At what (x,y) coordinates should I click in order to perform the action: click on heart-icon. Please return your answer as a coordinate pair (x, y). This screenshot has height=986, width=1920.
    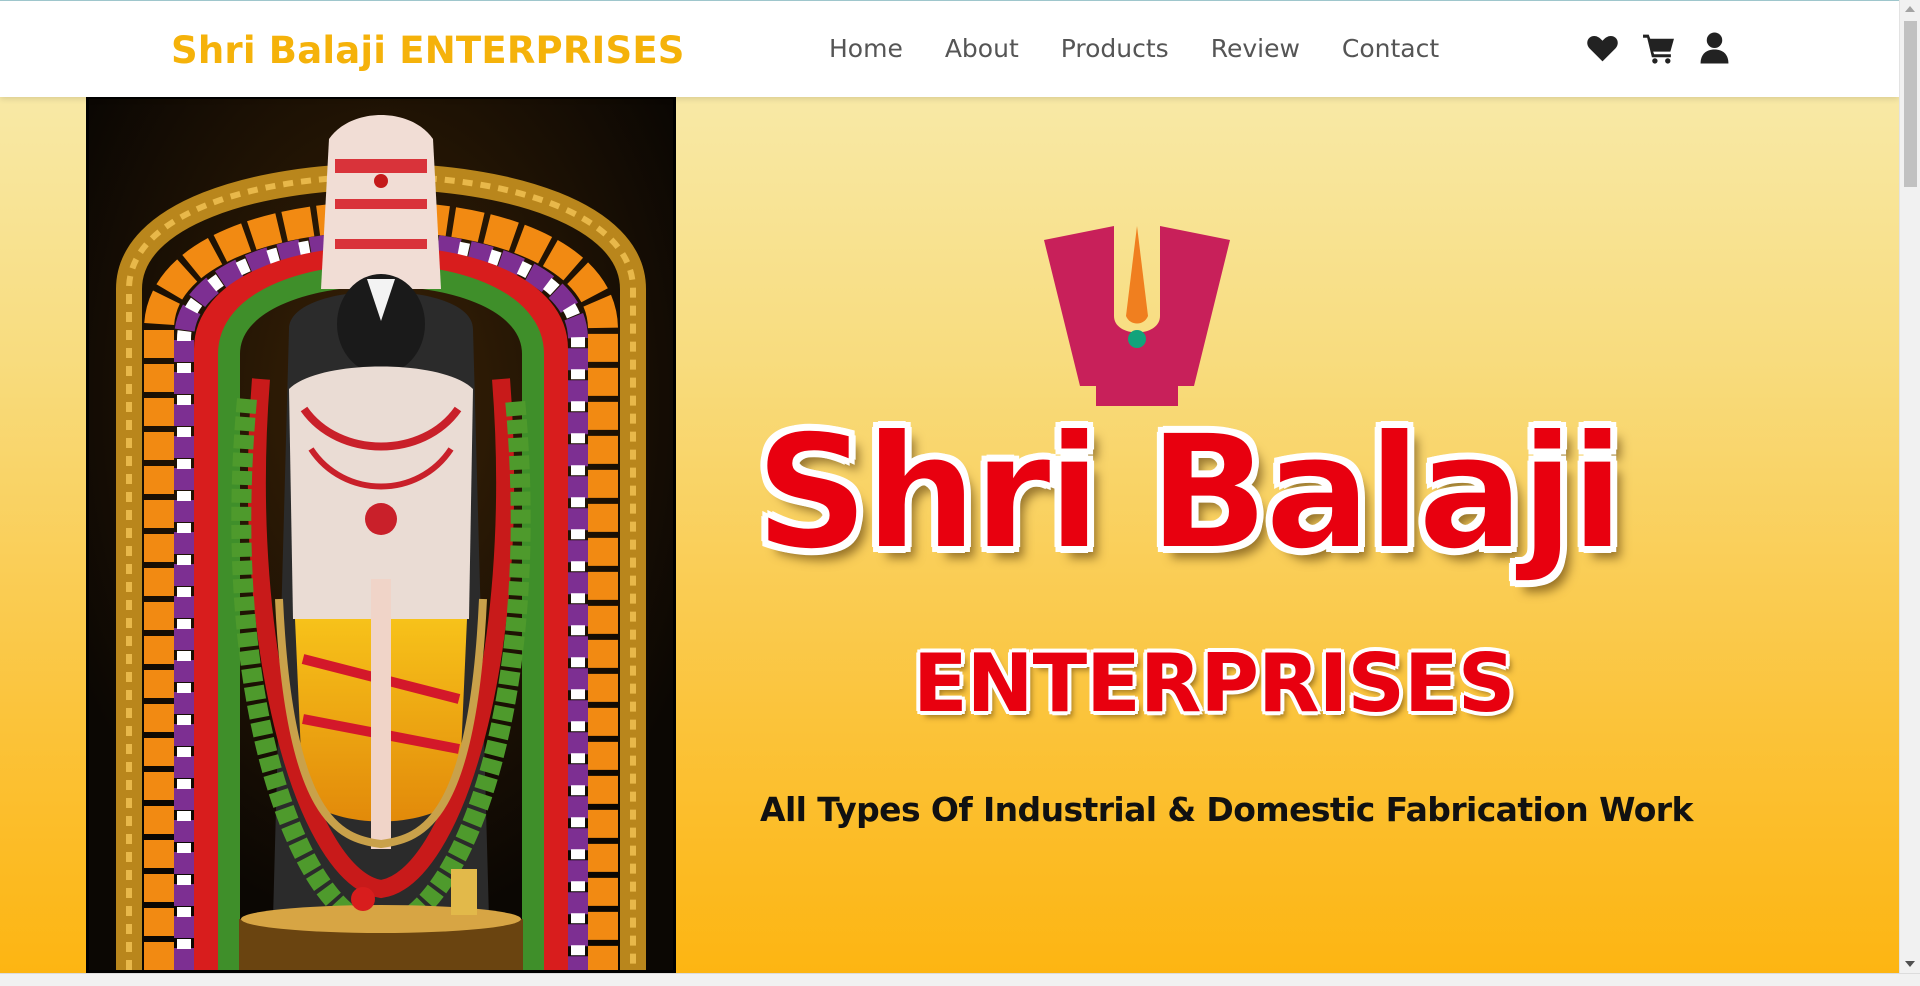
    Looking at the image, I should click on (1602, 48).